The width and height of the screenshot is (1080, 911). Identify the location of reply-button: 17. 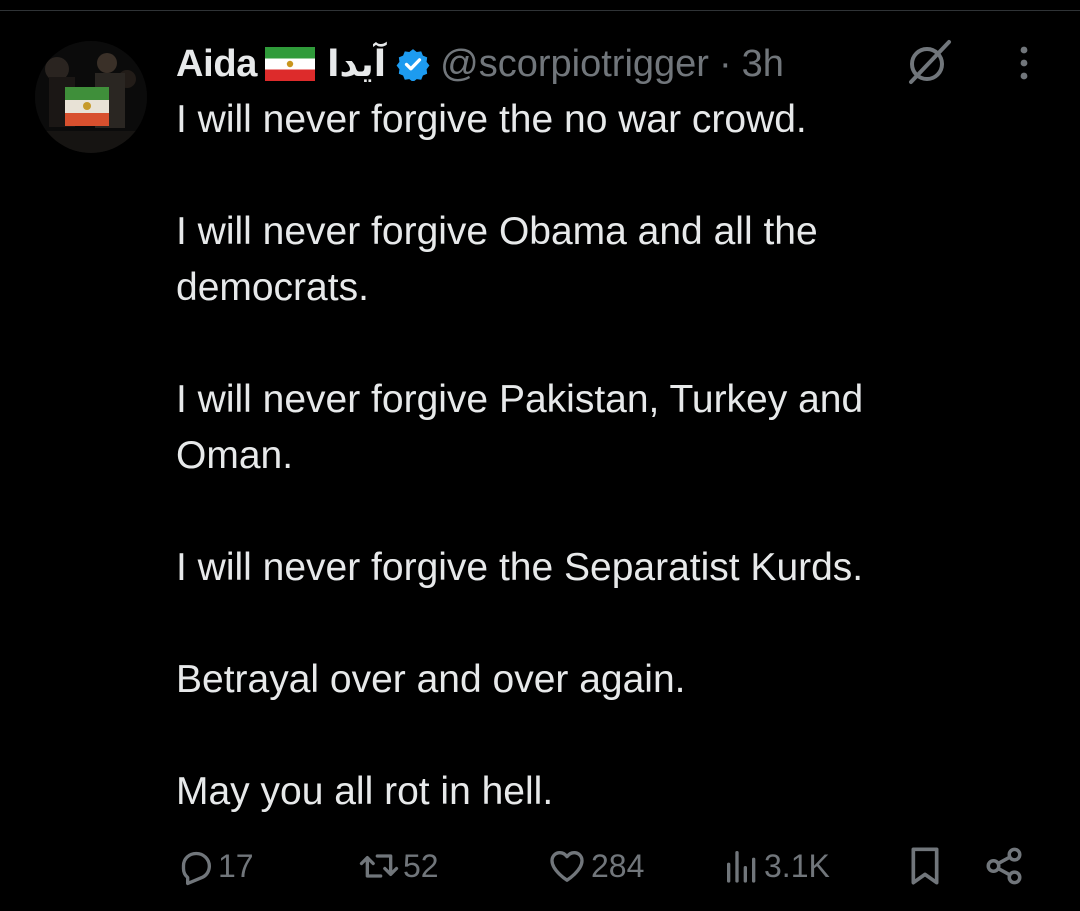
(215, 866).